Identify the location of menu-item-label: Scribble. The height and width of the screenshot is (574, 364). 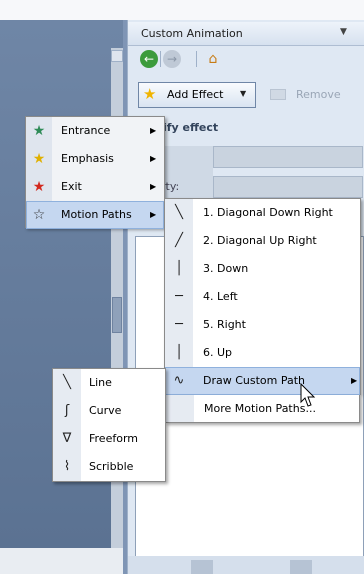
(111, 466).